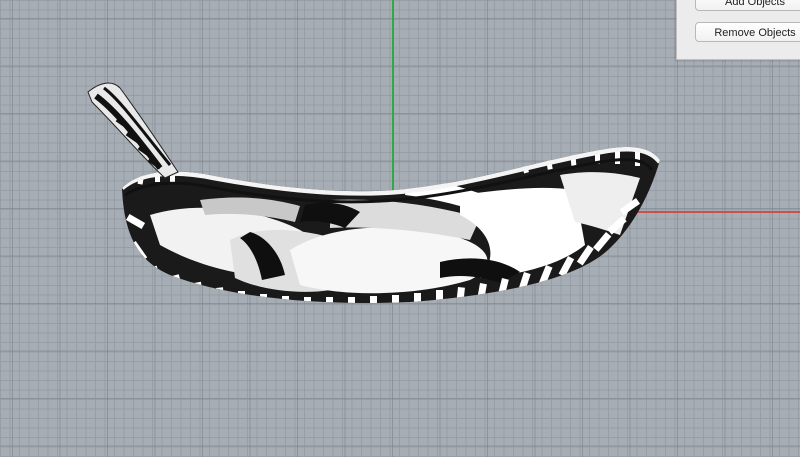 This screenshot has height=457, width=800. Describe the element at coordinates (747, 5) in the screenshot. I see `add-objects-button: Add Objects` at that location.